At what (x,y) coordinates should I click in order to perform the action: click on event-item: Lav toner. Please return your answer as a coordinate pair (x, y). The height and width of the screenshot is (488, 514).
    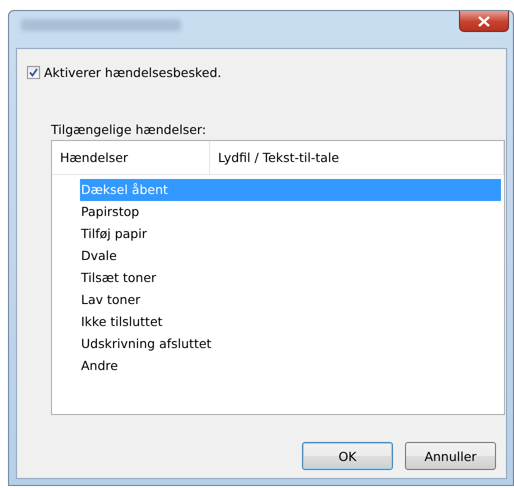
    Looking at the image, I should click on (290, 300).